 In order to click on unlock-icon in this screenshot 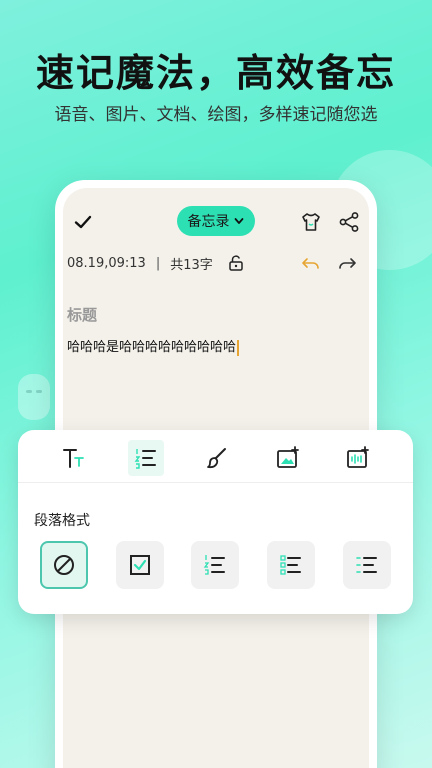, I will do `click(236, 263)`.